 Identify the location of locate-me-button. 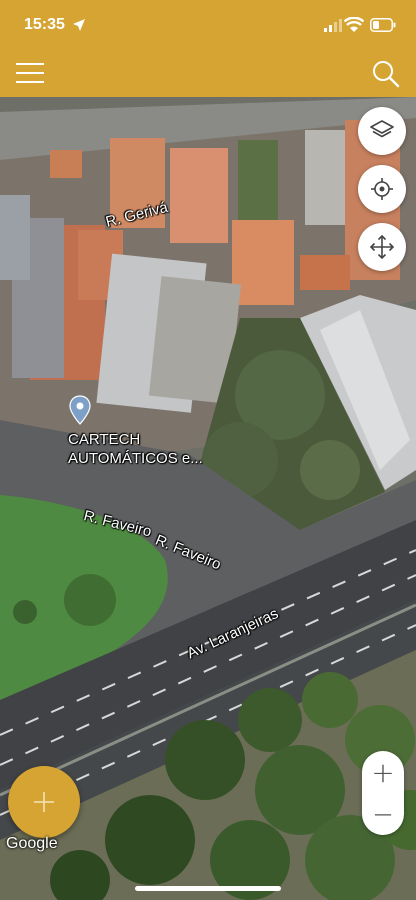
(382, 189).